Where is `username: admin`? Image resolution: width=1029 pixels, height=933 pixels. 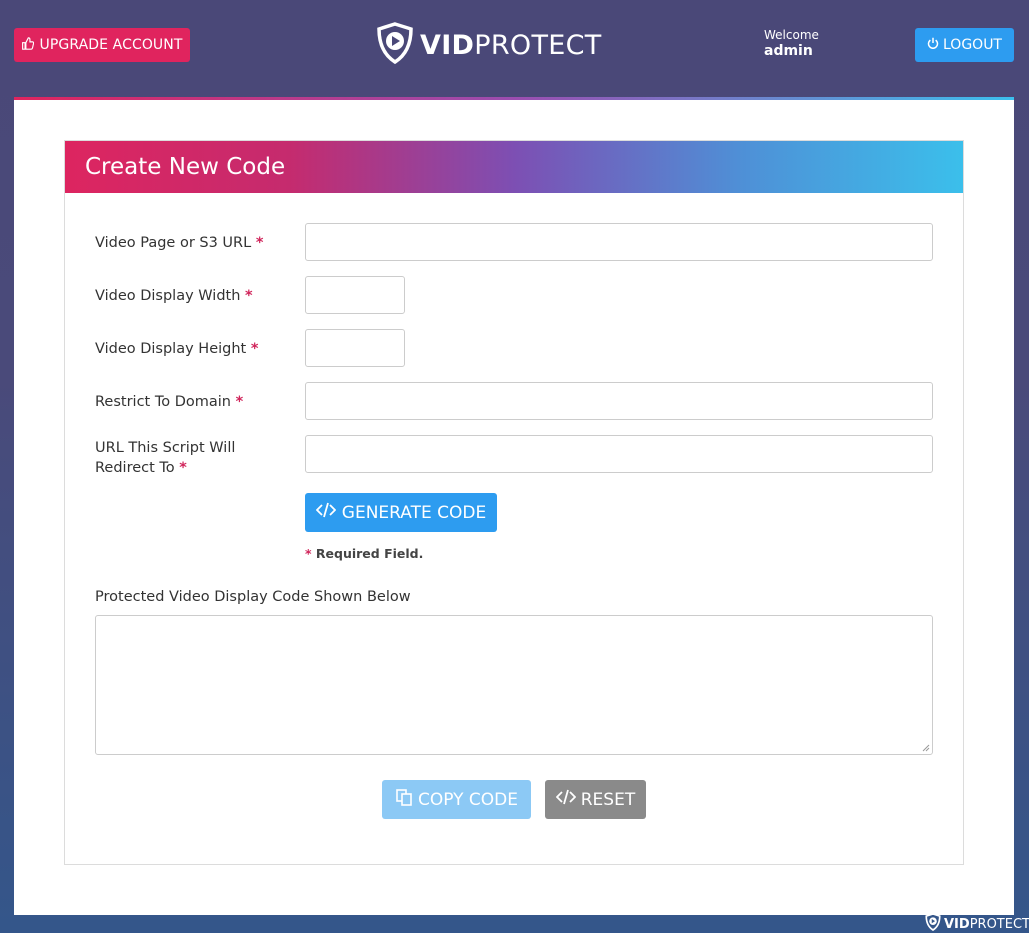
username: admin is located at coordinates (788, 51).